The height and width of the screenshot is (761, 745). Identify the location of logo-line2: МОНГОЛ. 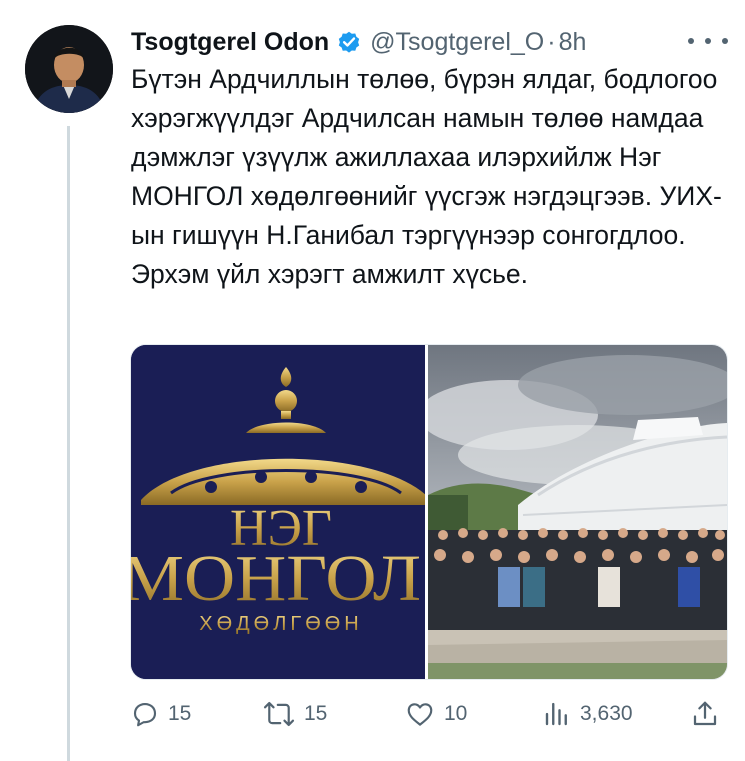
(276, 578).